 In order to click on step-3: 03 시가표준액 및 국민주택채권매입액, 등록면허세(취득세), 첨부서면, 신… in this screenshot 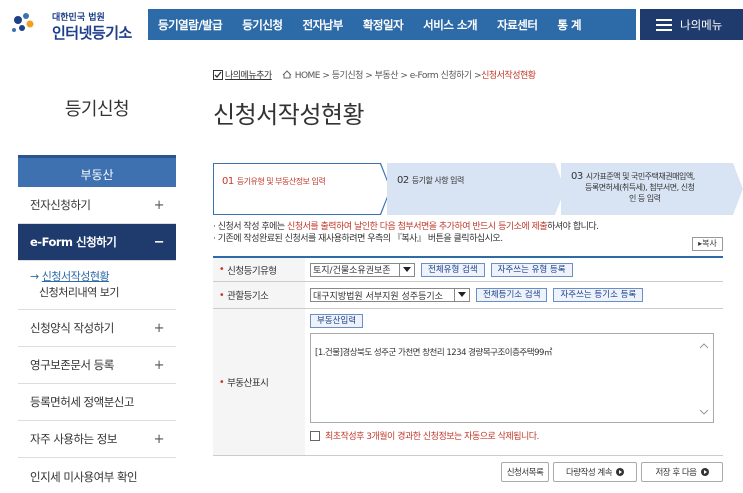, I will do `click(647, 189)`.